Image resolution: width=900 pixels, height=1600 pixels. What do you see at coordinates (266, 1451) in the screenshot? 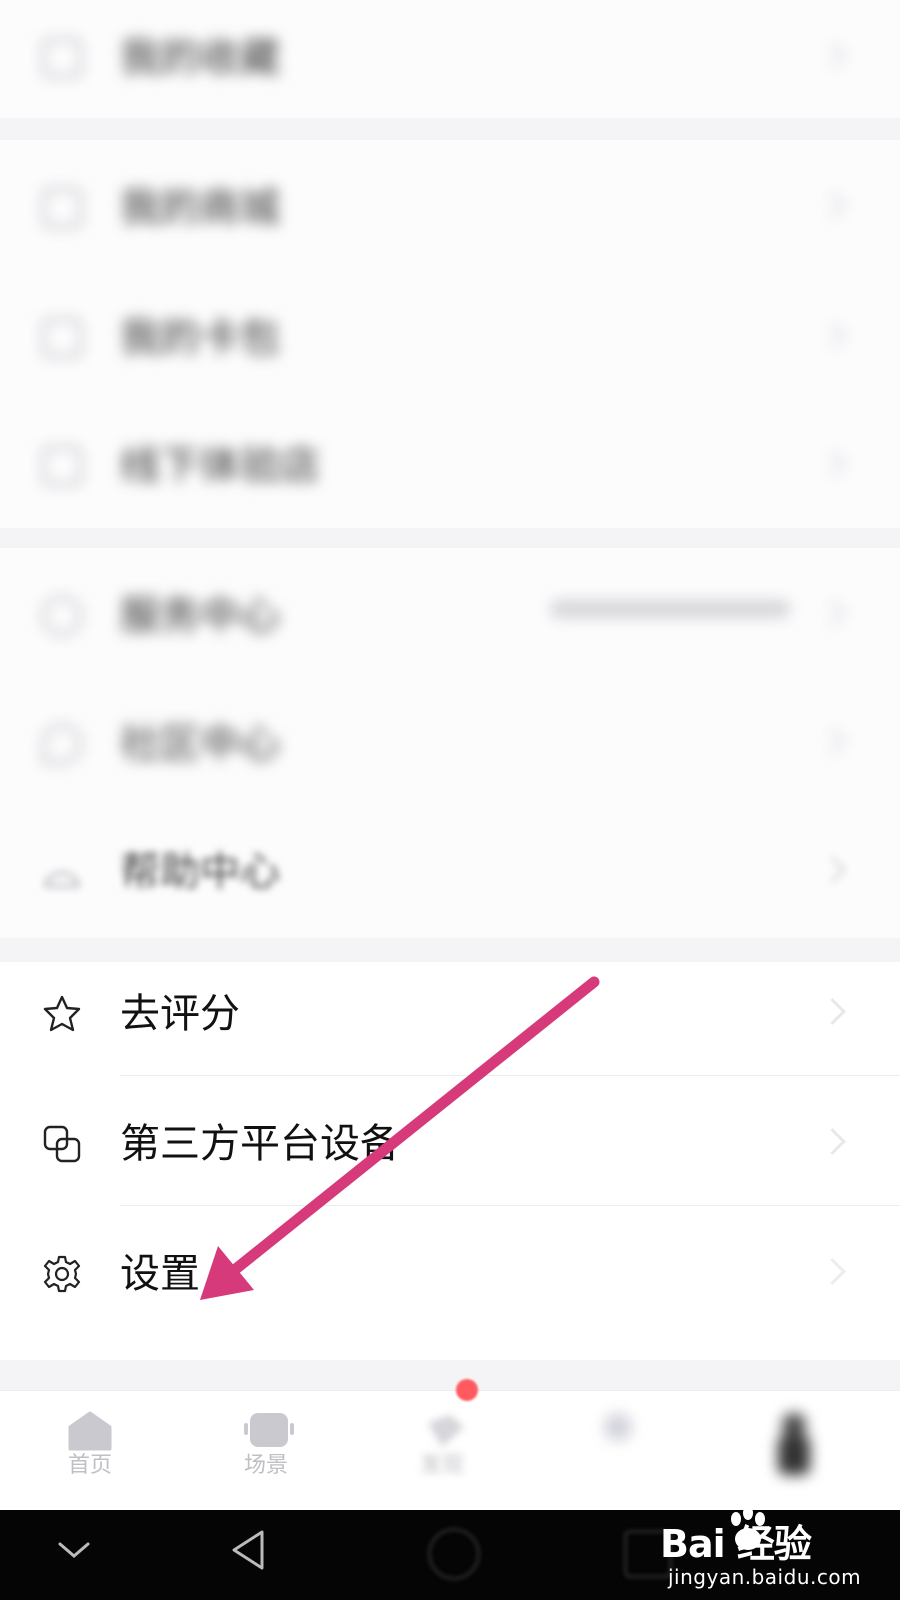
I see `tab-scene: 场景` at bounding box center [266, 1451].